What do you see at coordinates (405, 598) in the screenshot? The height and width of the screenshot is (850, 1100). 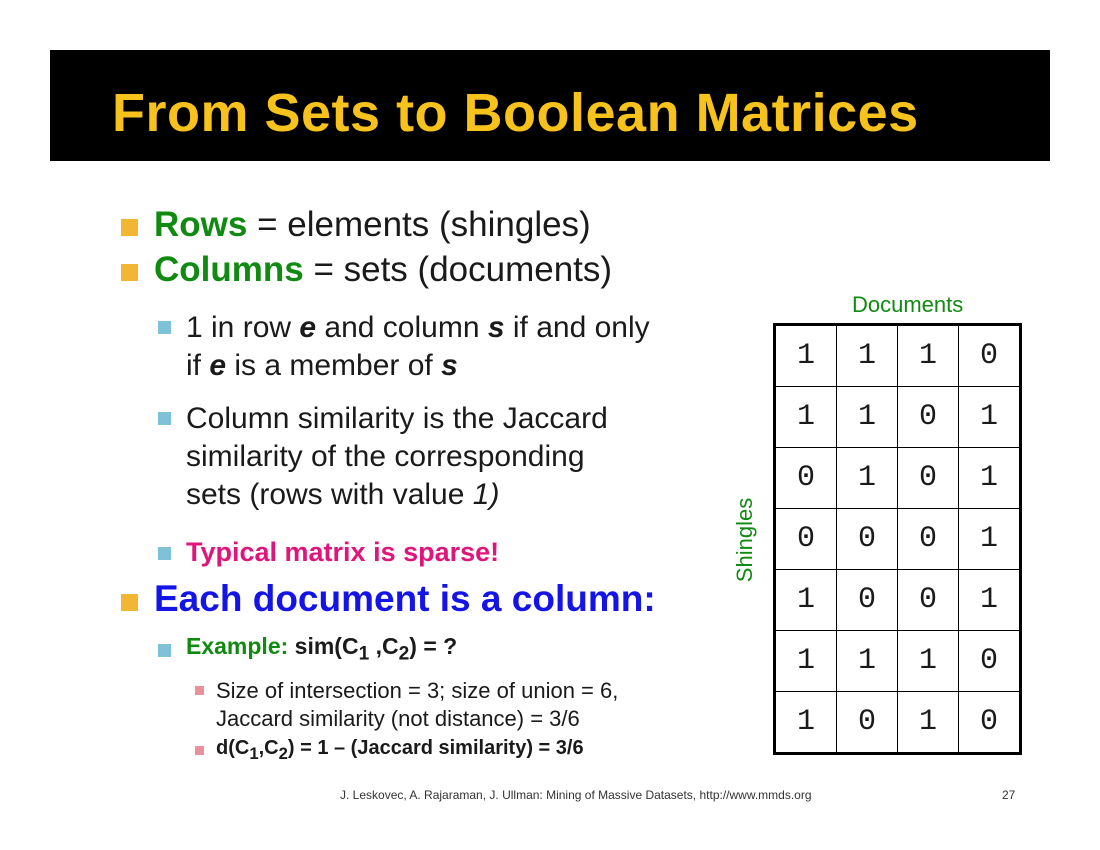 I see `bullet-each-document: Each document is a column:` at bounding box center [405, 598].